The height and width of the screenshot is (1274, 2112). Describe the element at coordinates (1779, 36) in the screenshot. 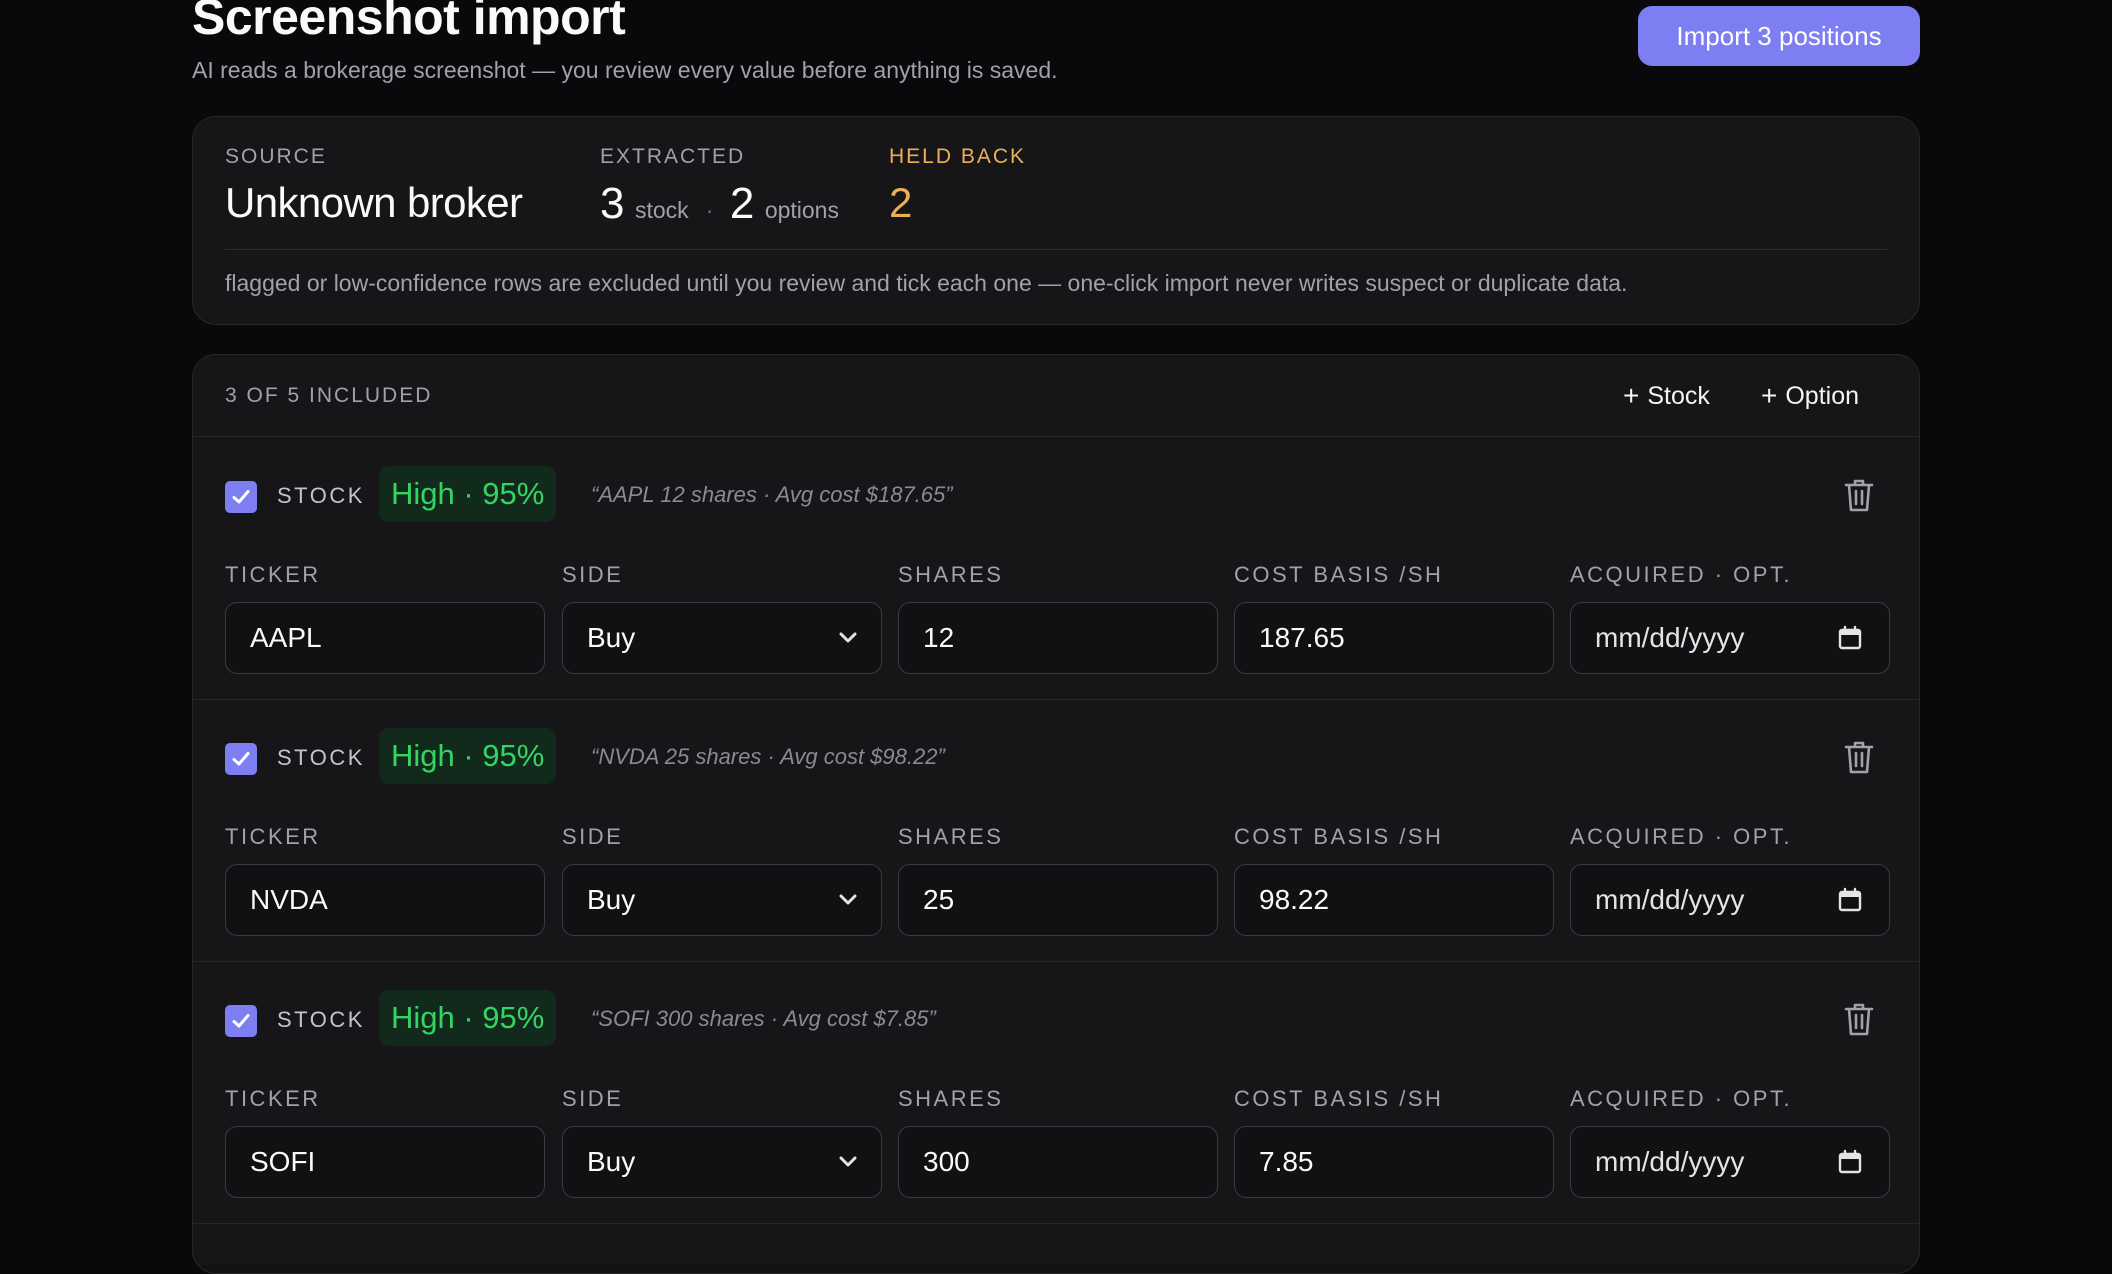

I see `import-positions-button: Import 3 positions` at that location.